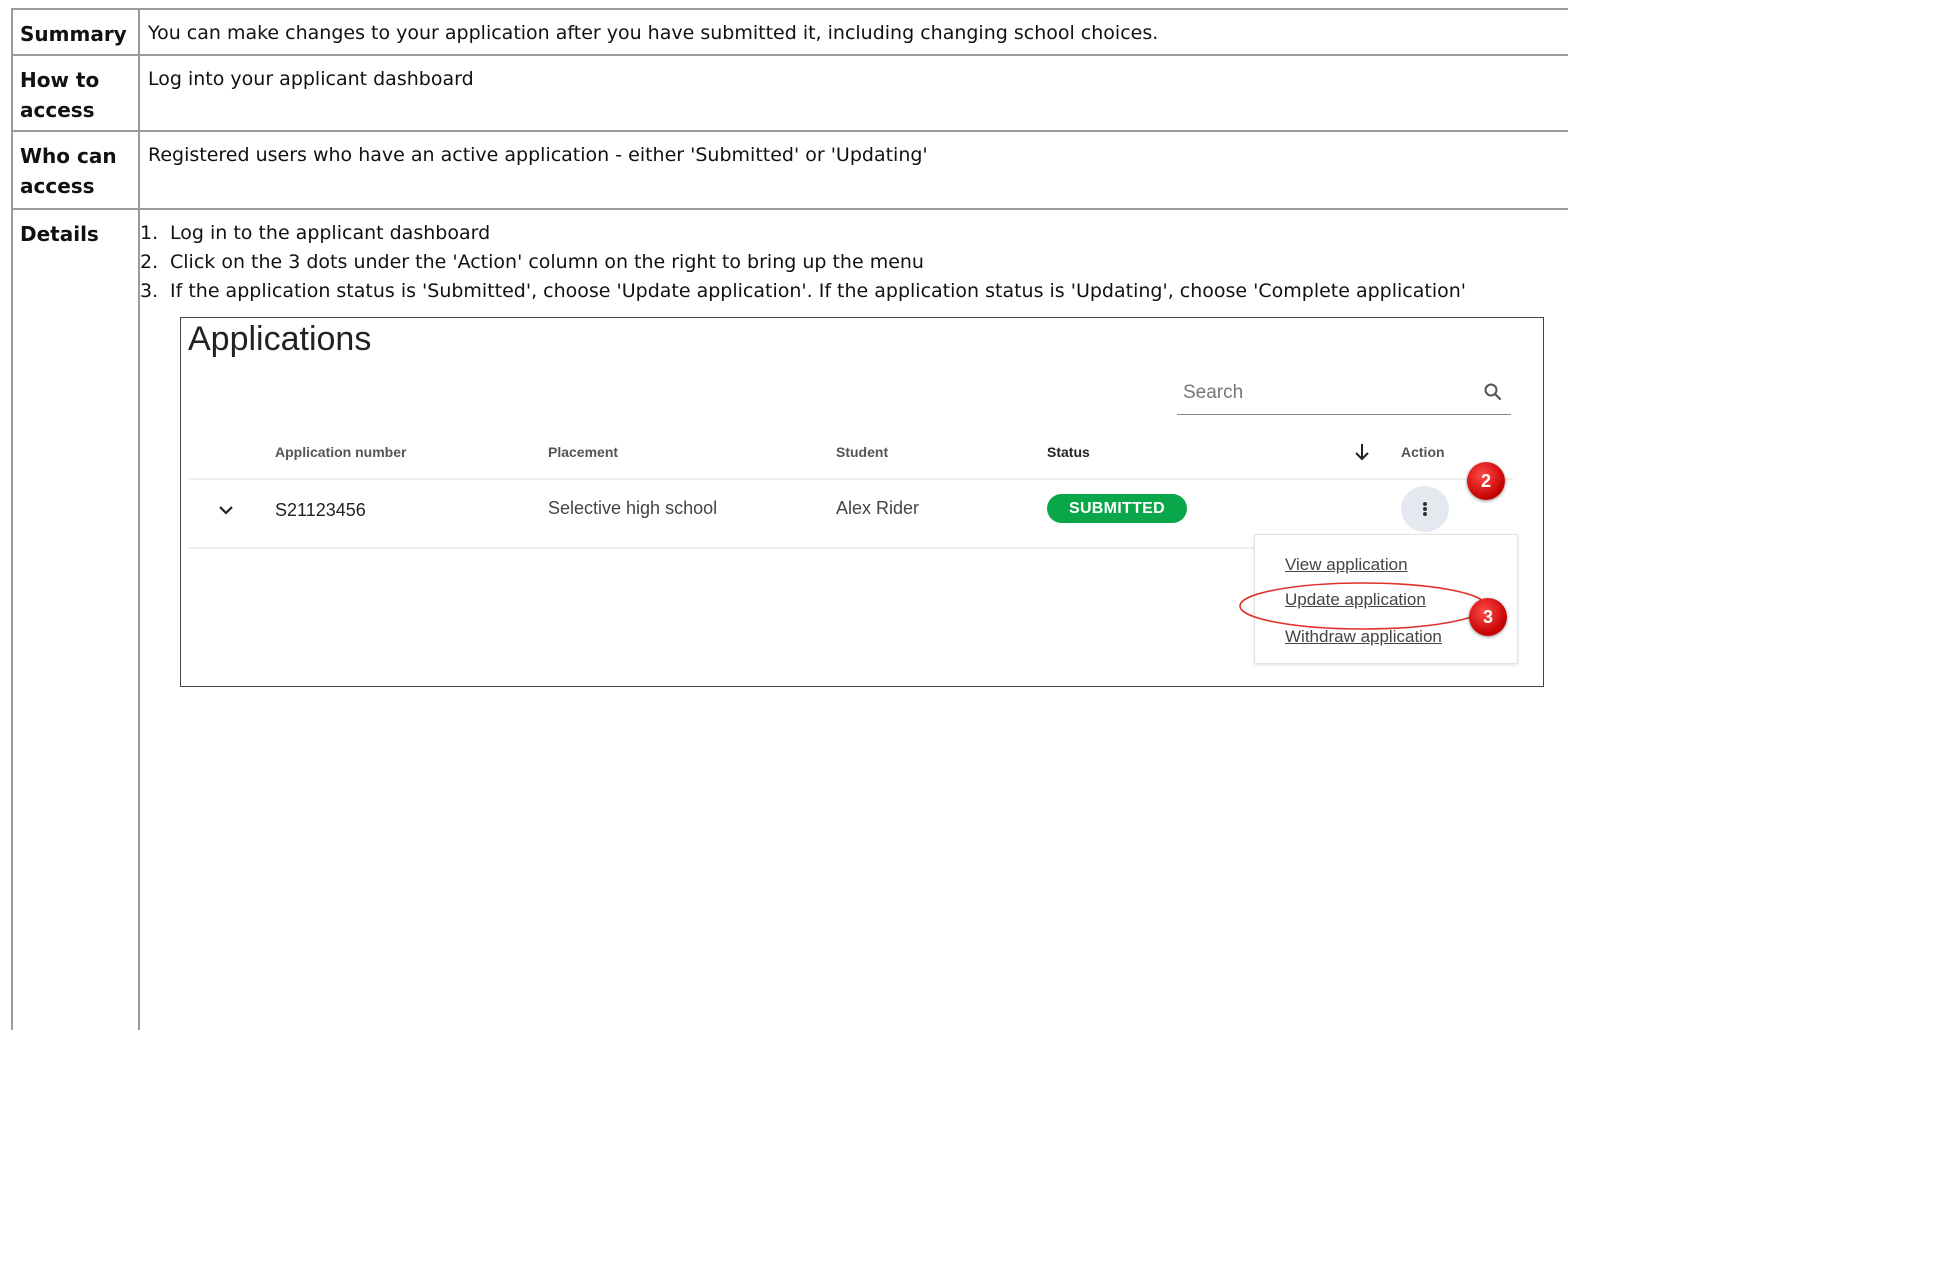  Describe the element at coordinates (1117, 508) in the screenshot. I see `status-badge: SUBMITTED` at that location.